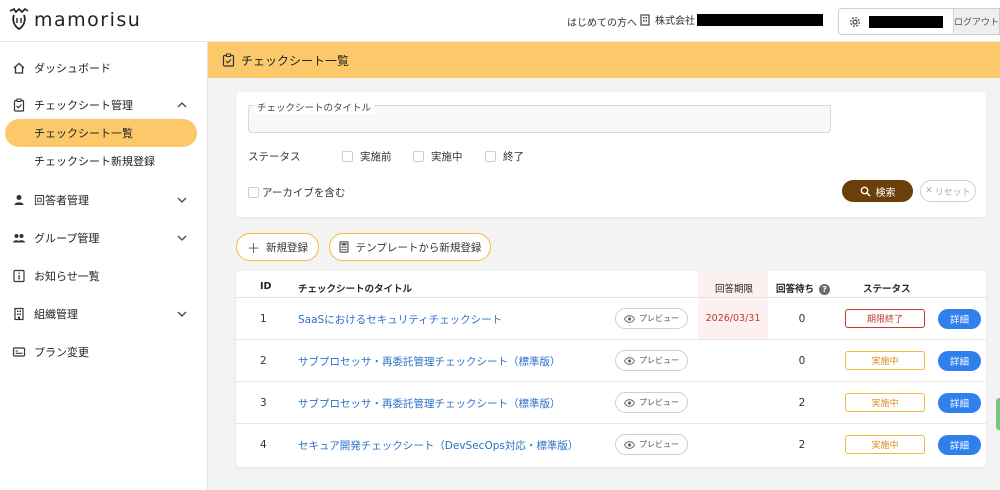 Image resolution: width=1000 pixels, height=490 pixels. What do you see at coordinates (67, 238) in the screenshot?
I see `sidebar-item-label: グループ管理` at bounding box center [67, 238].